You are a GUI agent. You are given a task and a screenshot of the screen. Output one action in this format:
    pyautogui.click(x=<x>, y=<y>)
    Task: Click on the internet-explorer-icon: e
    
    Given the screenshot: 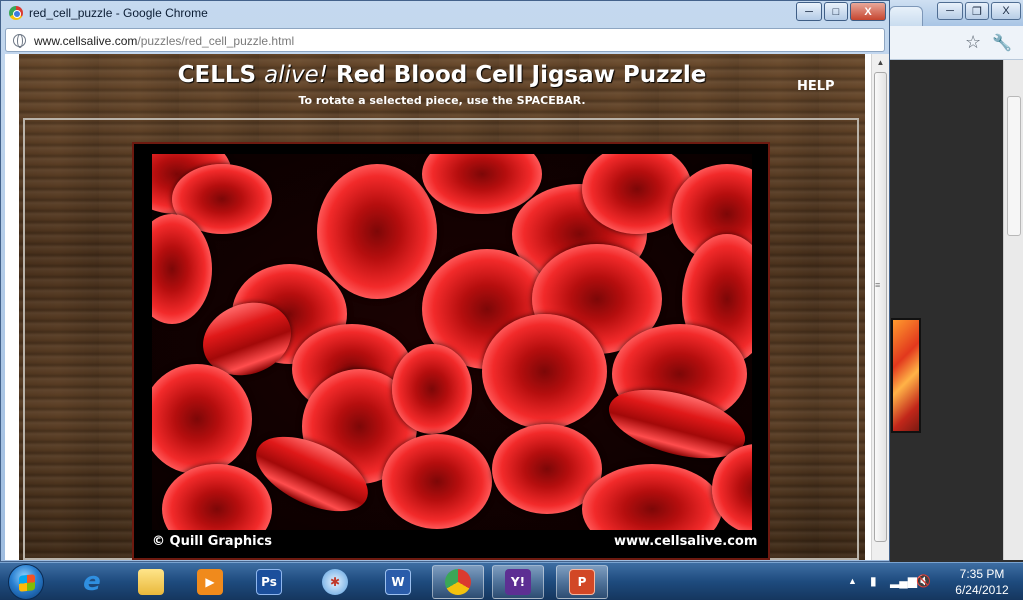 What is the action you would take?
    pyautogui.click(x=92, y=582)
    